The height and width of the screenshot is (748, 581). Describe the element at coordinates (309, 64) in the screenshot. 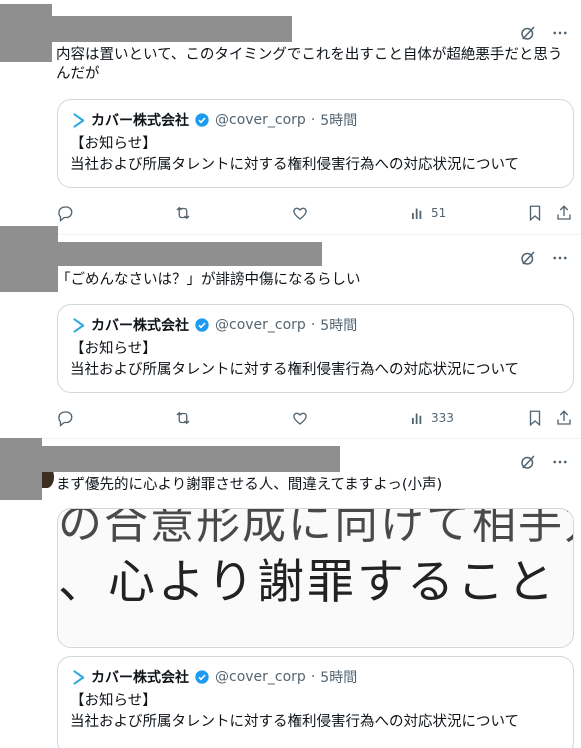

I see `post-text: 内容は置いといて、このタイミングでこれを出すこと自体が超絶悪手だと思うんだが` at that location.